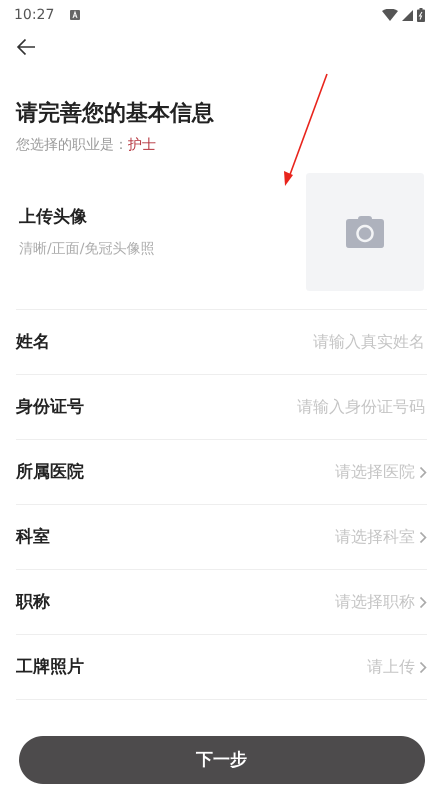 Image resolution: width=443 pixels, height=789 pixels. What do you see at coordinates (33, 342) in the screenshot?
I see `field-label: 姓名` at bounding box center [33, 342].